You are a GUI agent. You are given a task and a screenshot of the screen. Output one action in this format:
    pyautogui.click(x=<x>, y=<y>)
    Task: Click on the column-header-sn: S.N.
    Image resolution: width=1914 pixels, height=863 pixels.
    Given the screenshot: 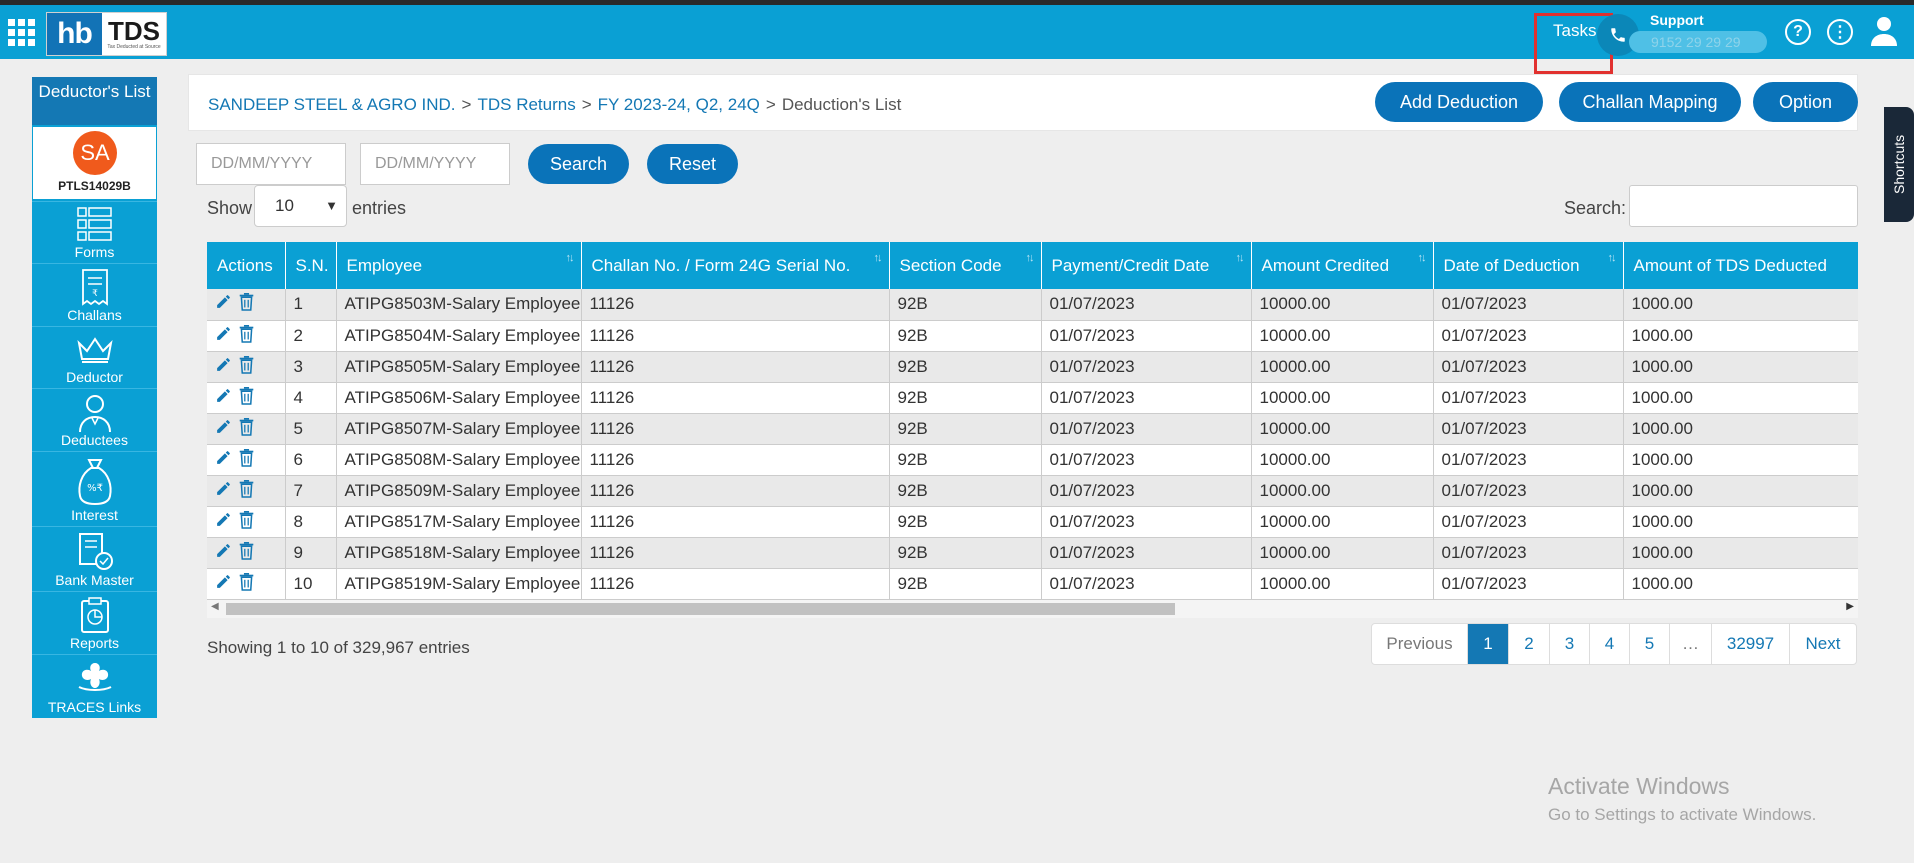 What is the action you would take?
    pyautogui.click(x=311, y=265)
    